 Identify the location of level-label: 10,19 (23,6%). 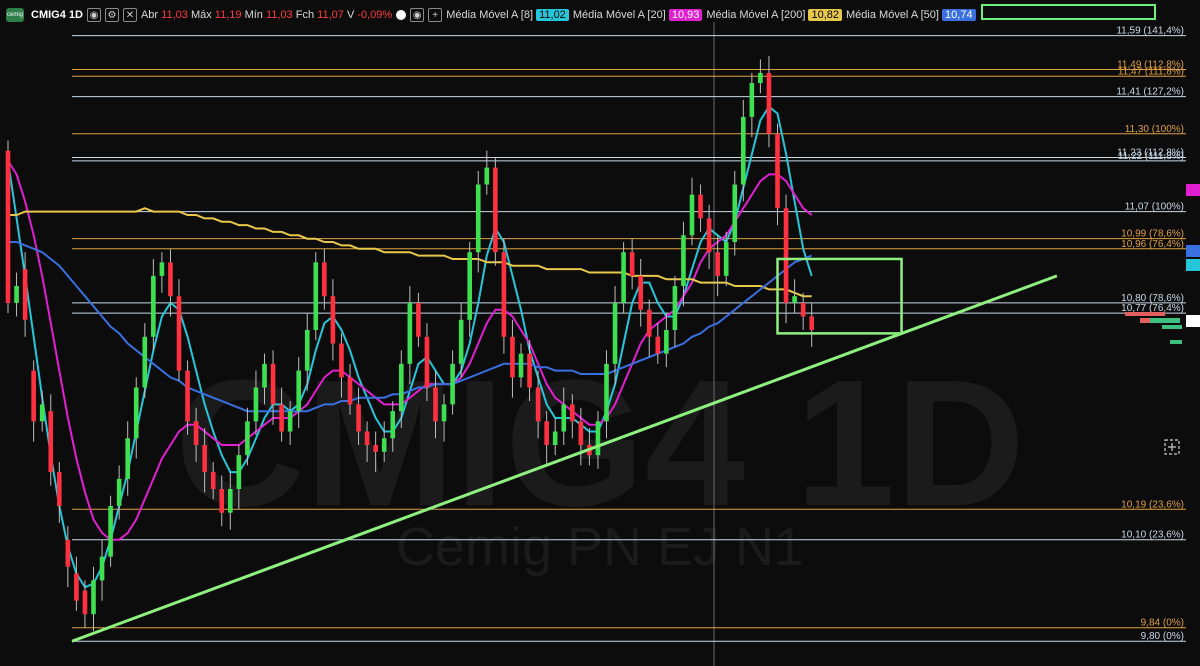
(1152, 504).